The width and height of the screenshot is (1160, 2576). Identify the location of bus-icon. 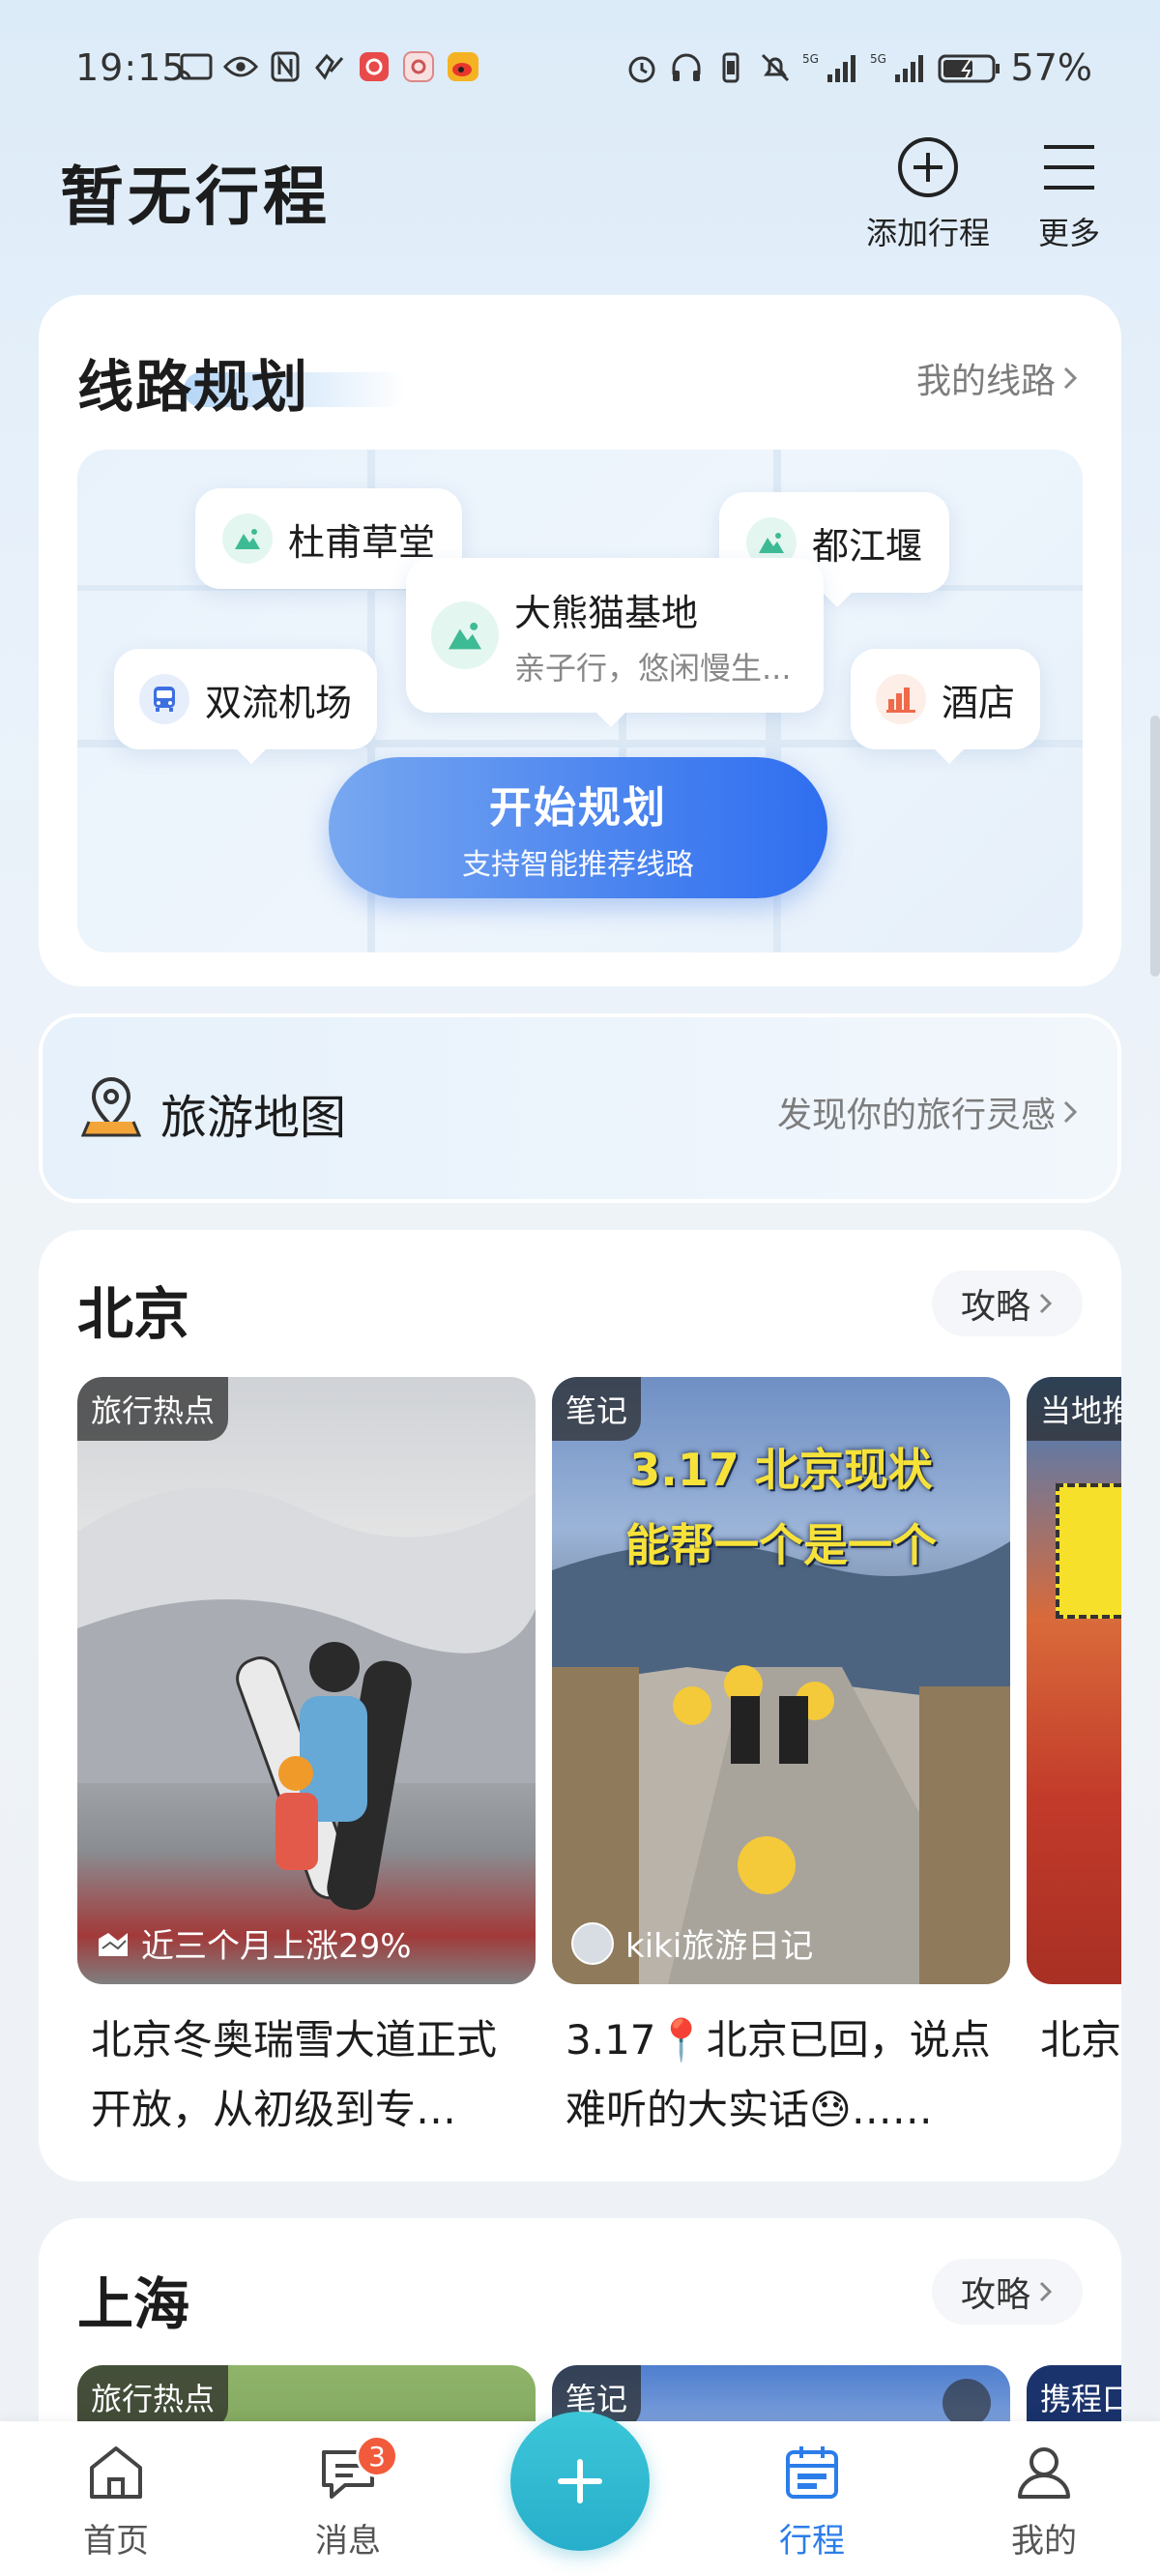
(164, 699).